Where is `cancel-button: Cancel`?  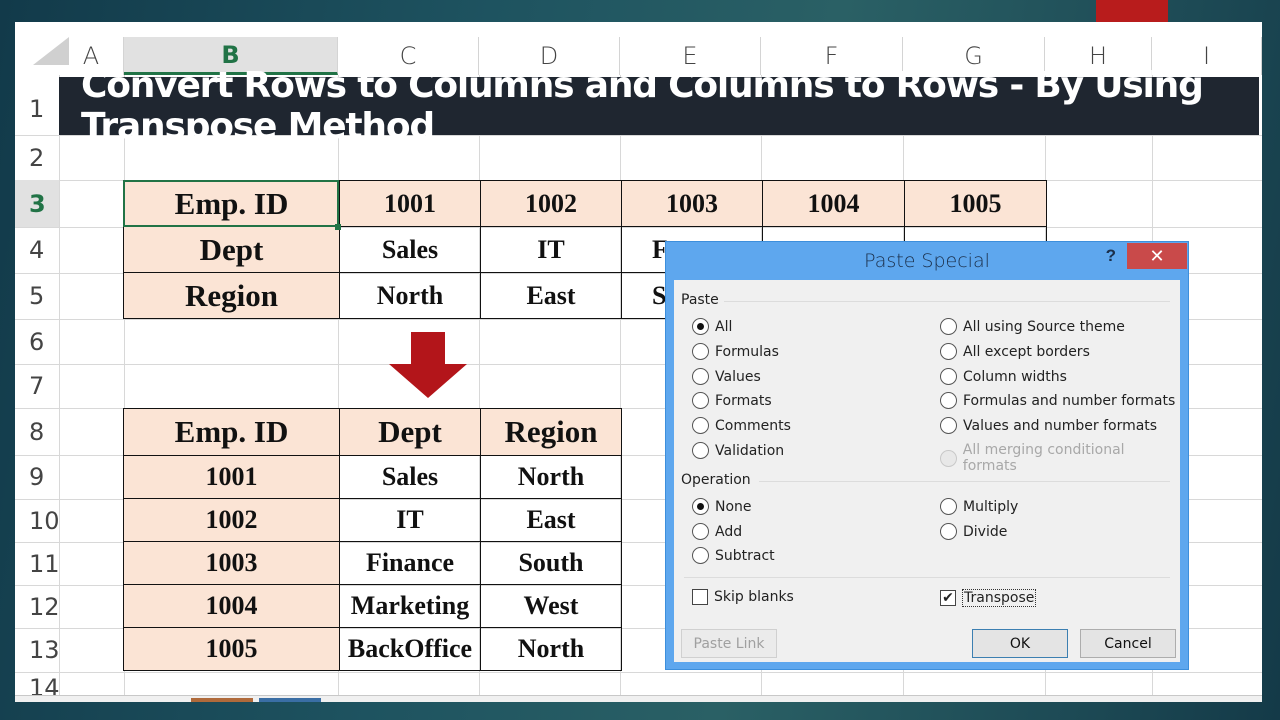 cancel-button: Cancel is located at coordinates (1128, 643).